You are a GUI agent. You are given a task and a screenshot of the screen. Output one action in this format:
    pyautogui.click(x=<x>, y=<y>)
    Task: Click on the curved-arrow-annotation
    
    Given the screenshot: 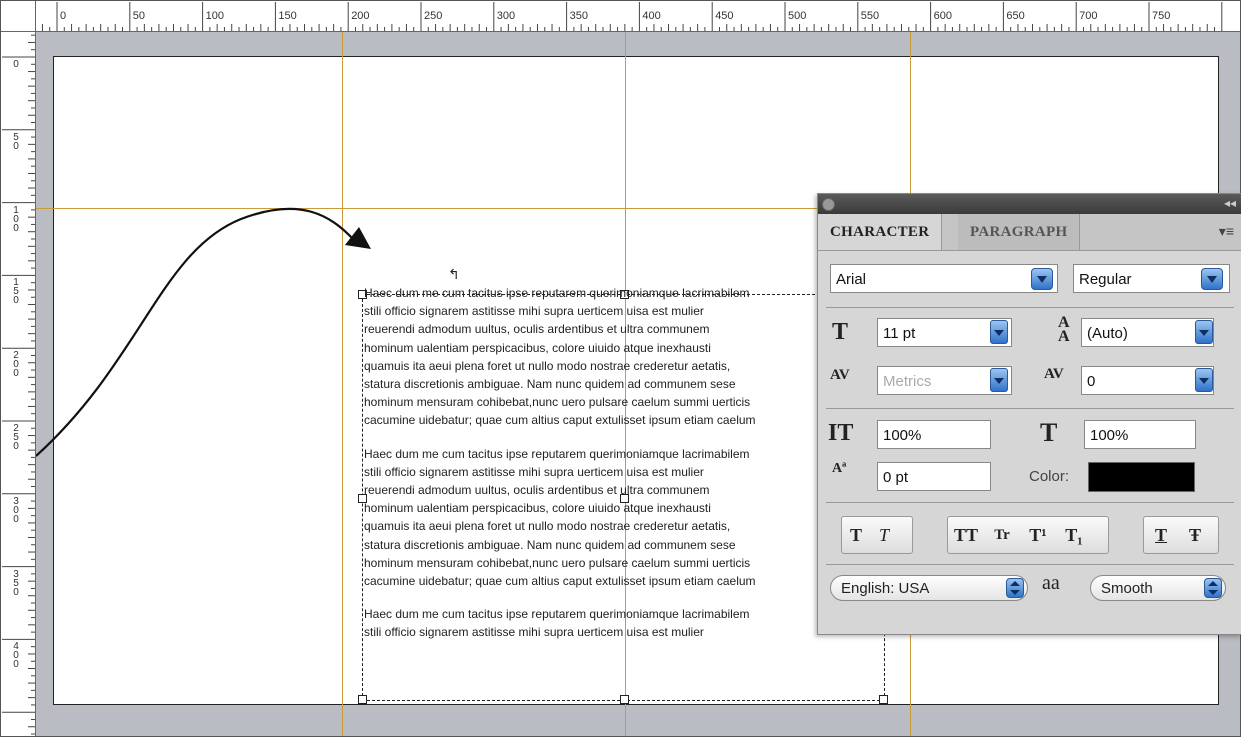 What is the action you would take?
    pyautogui.click(x=203, y=332)
    